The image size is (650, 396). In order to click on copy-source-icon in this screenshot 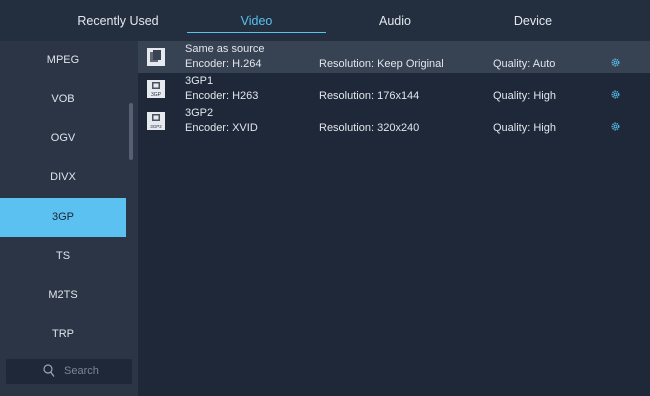, I will do `click(156, 57)`.